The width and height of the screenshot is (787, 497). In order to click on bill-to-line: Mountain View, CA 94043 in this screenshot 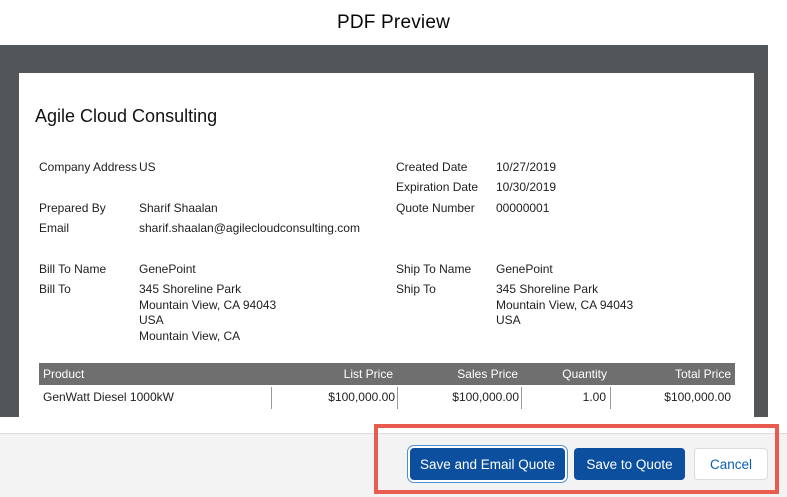, I will do `click(208, 304)`.